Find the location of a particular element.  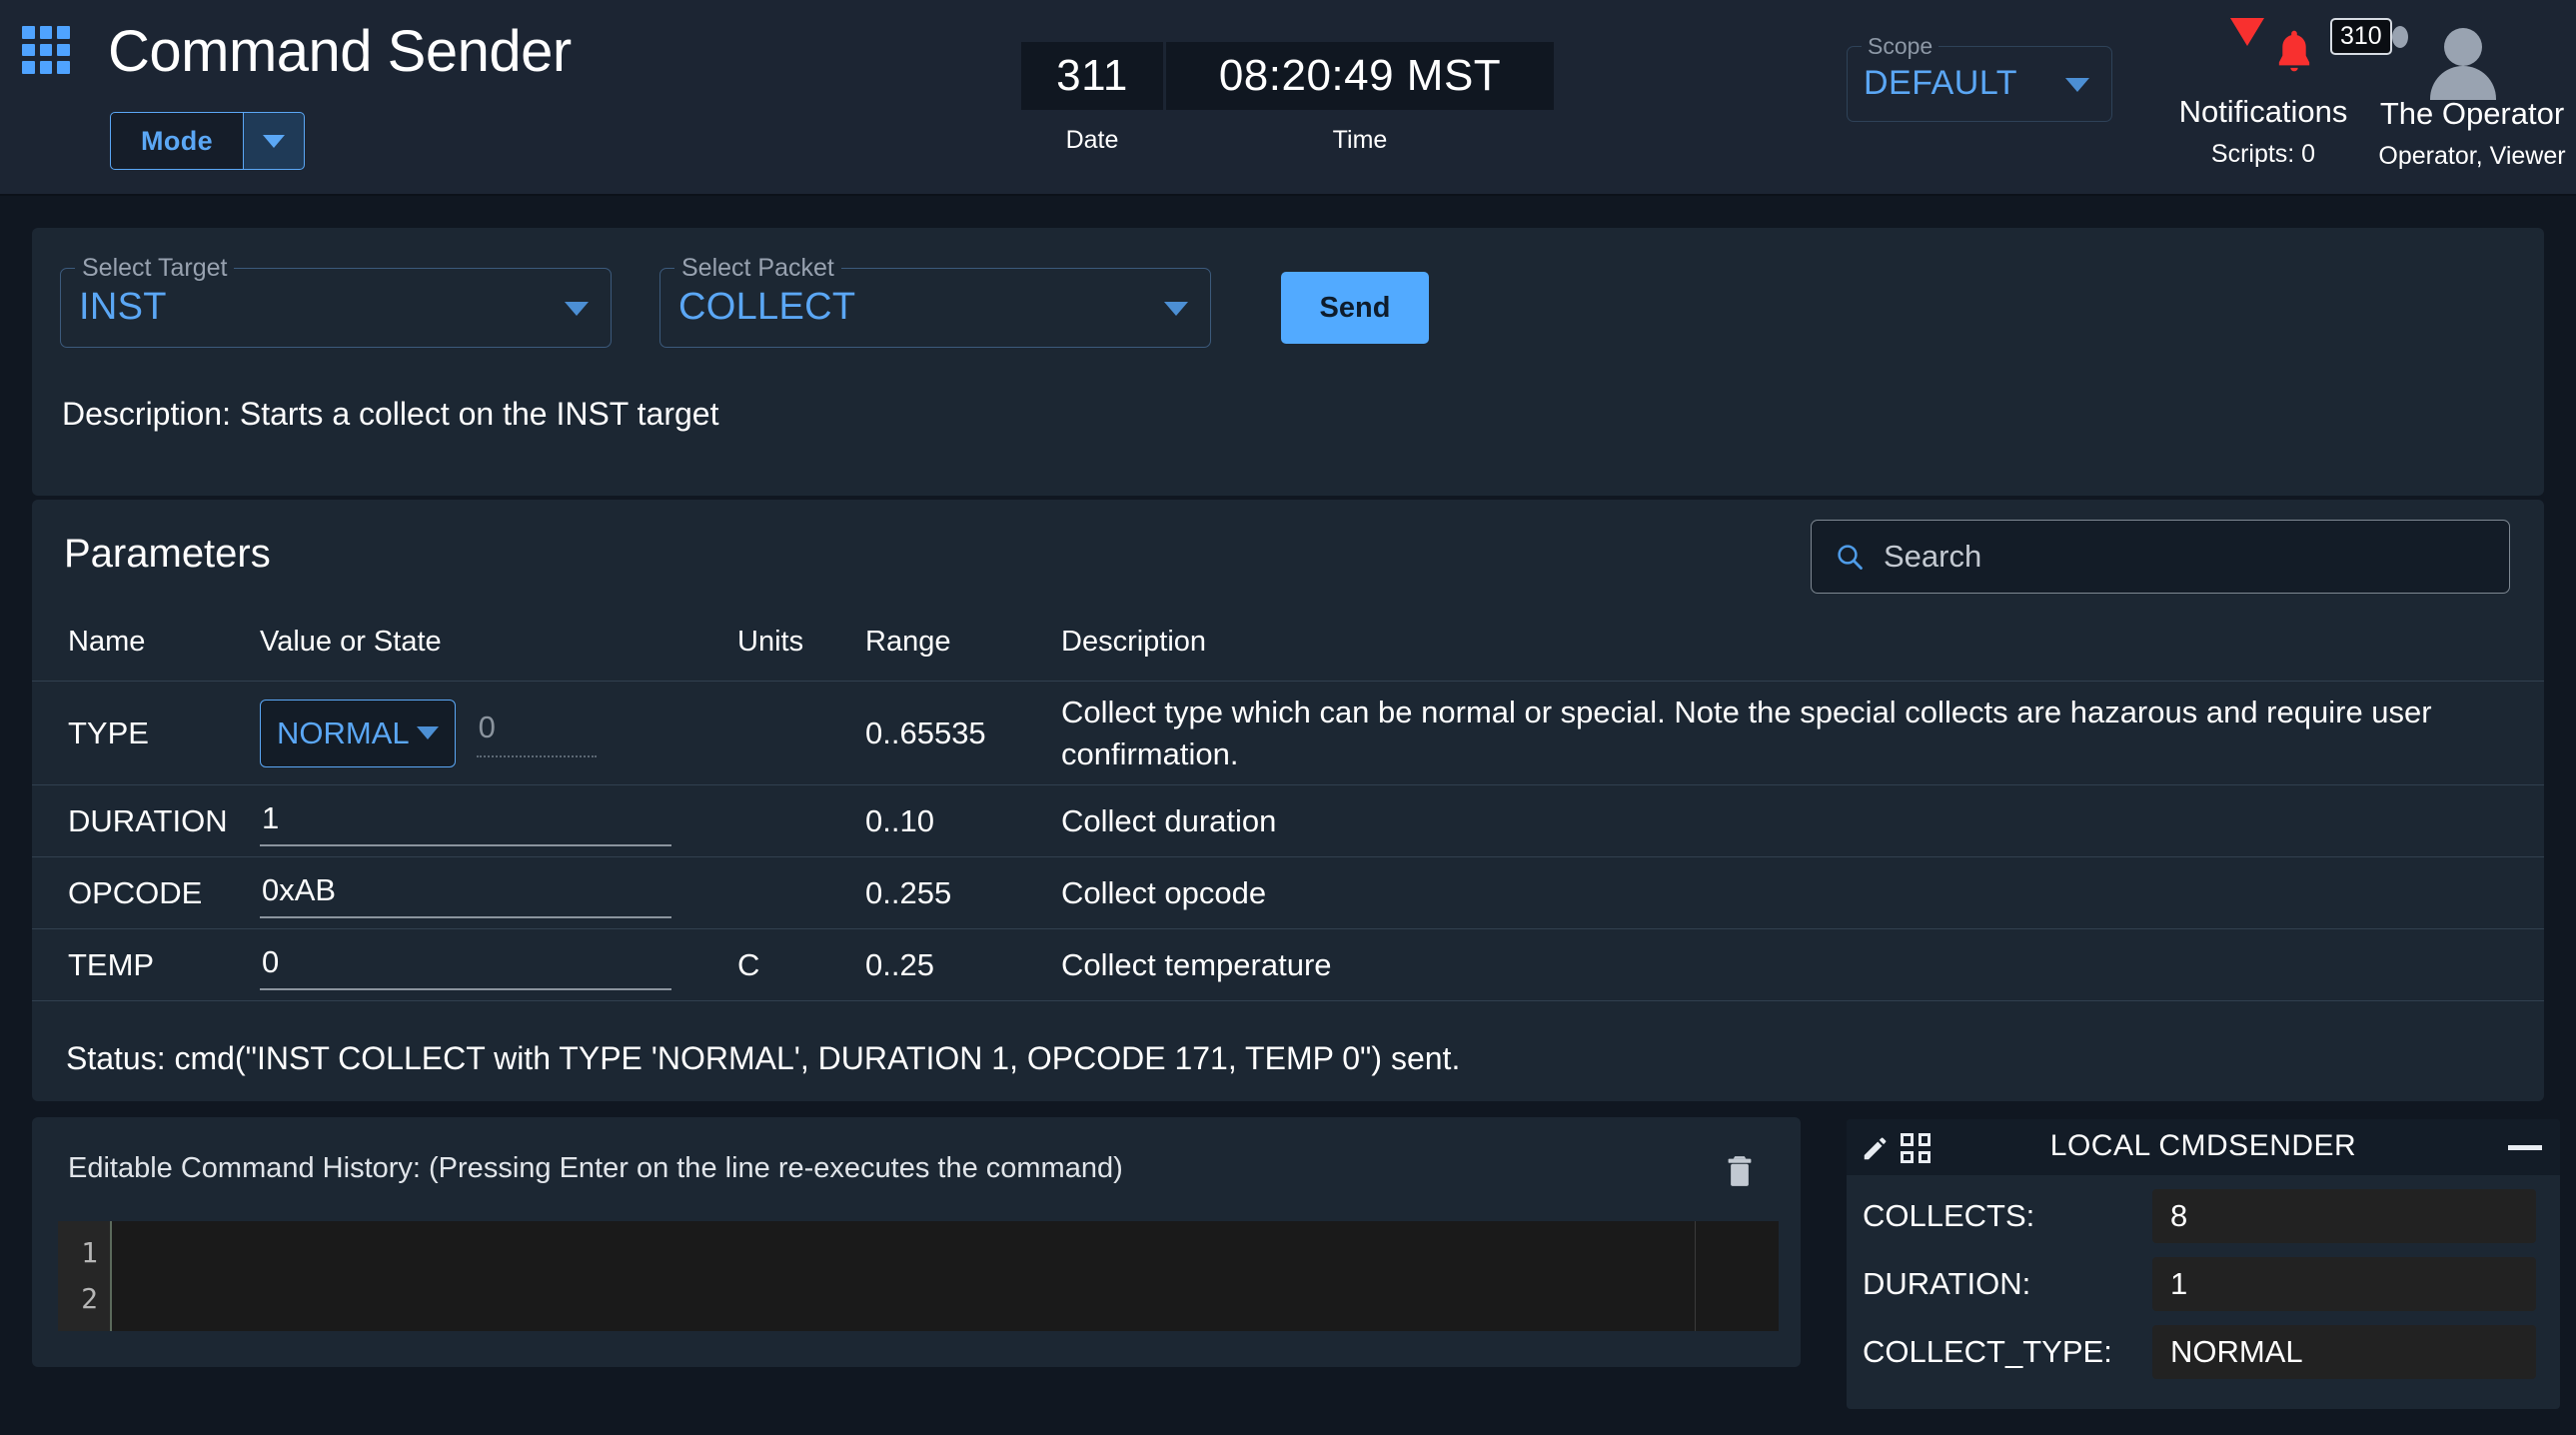

widget-key: COLLECT_TYPE: is located at coordinates (1987, 1351).